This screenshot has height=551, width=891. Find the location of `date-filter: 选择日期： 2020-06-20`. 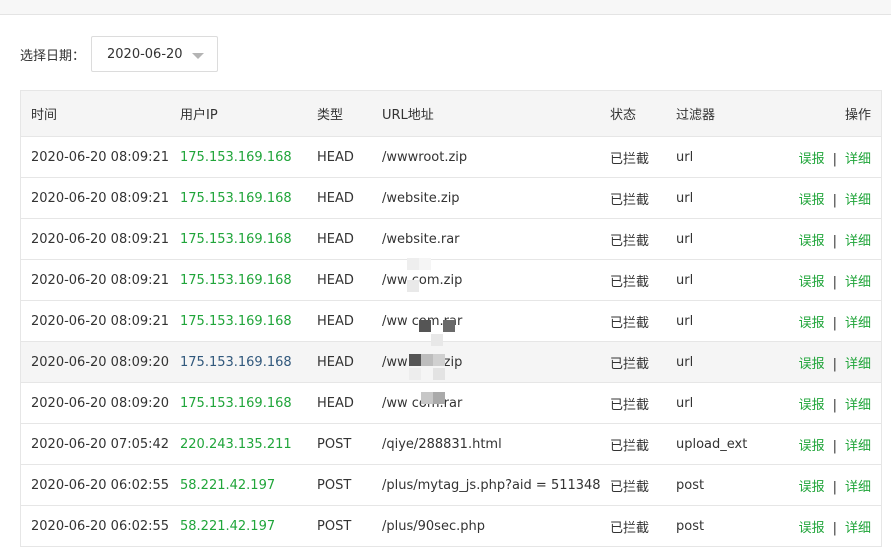

date-filter: 选择日期： 2020-06-20 is located at coordinates (119, 54).